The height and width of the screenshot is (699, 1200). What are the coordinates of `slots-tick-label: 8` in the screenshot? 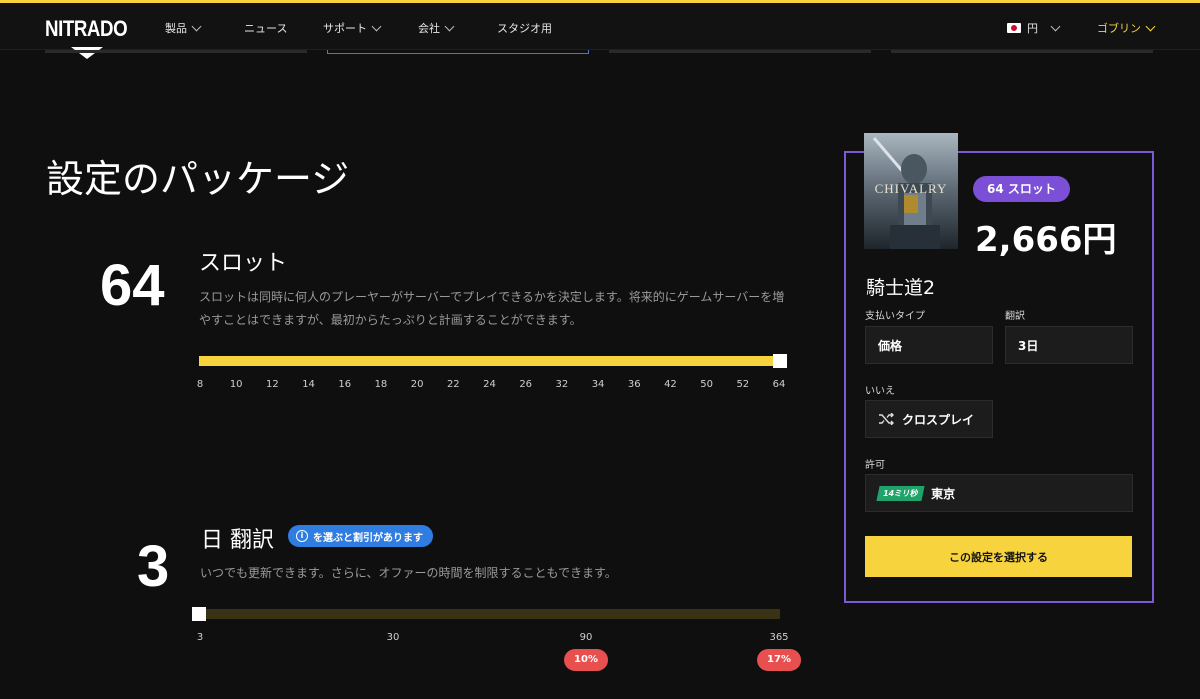 It's located at (200, 384).